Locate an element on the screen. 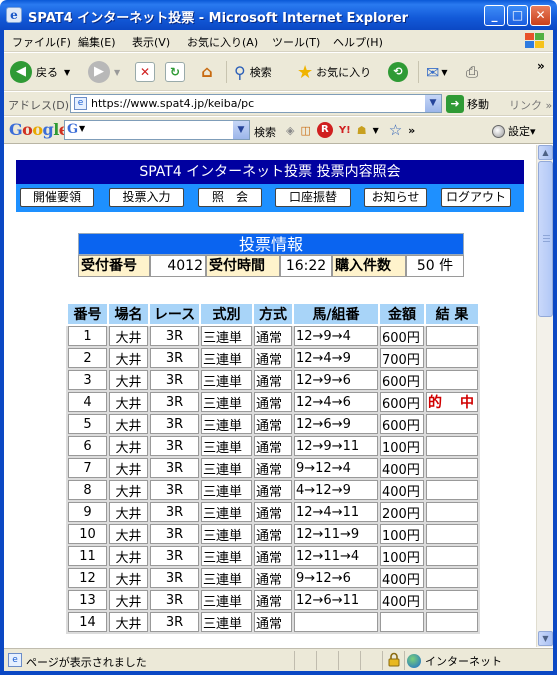 The image size is (557, 675). cell-number: 14 is located at coordinates (87, 622).